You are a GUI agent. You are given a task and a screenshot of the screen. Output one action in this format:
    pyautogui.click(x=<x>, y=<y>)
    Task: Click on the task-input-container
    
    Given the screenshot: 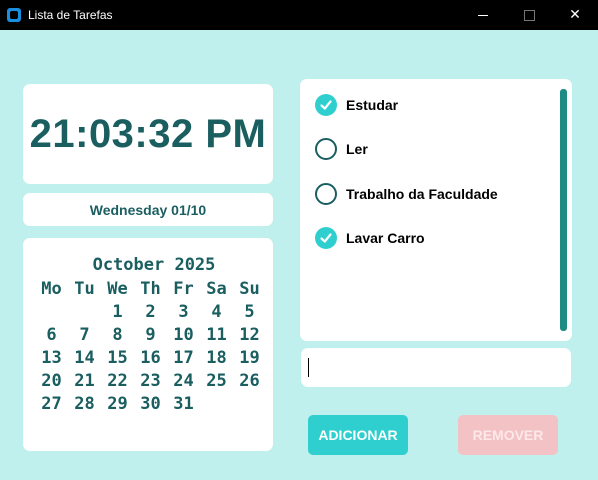 What is the action you would take?
    pyautogui.click(x=436, y=367)
    